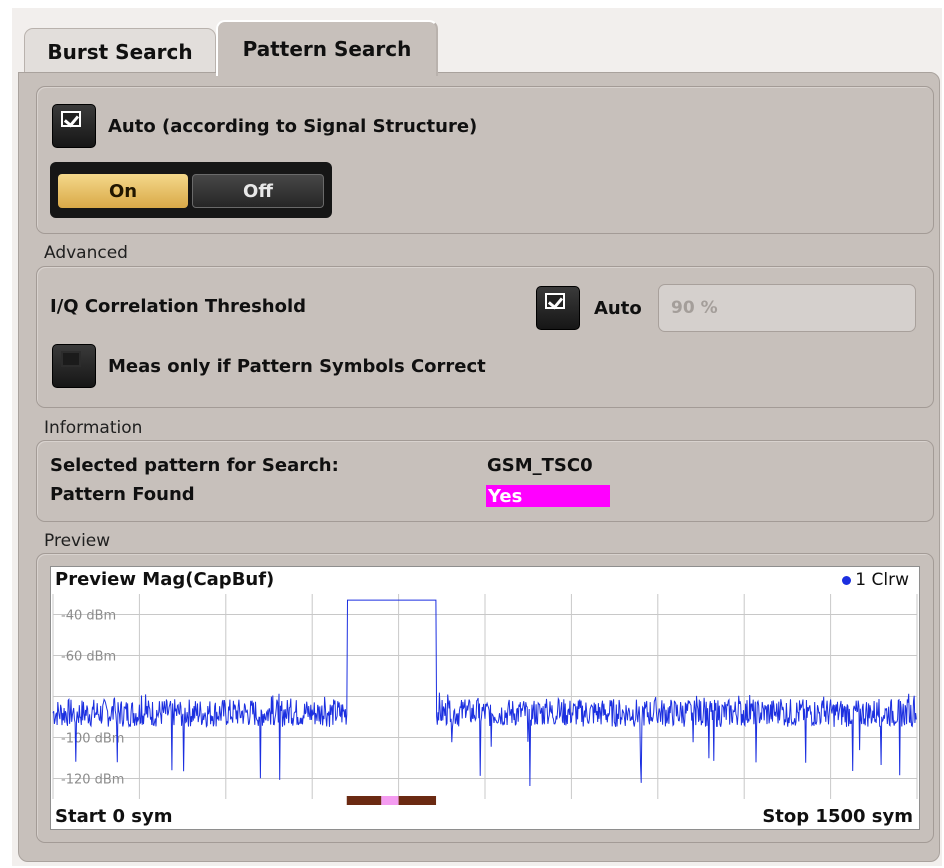 The image size is (944, 868). Describe the element at coordinates (93, 428) in the screenshot. I see `information-section-label: Information` at that location.